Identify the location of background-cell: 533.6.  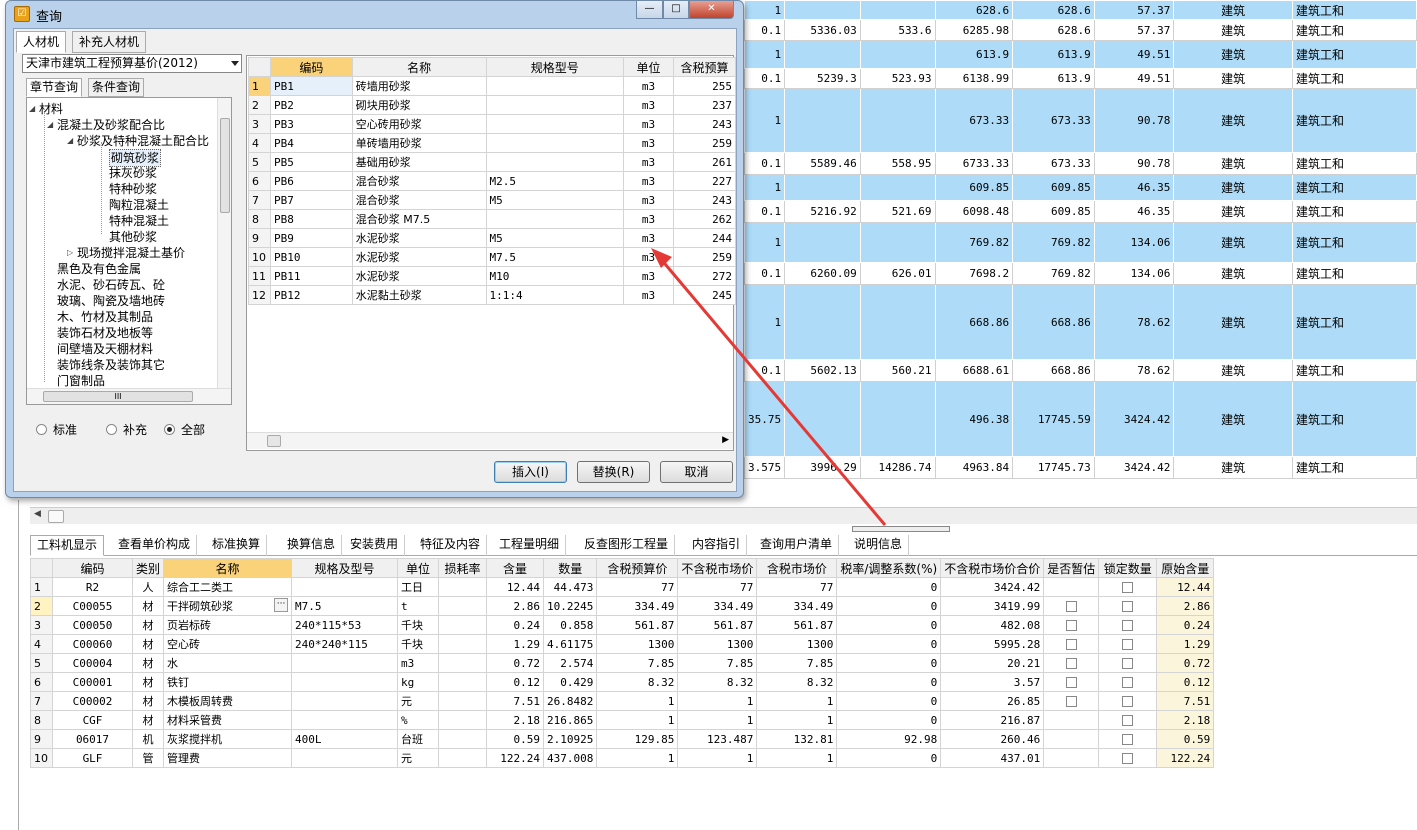
(897, 30).